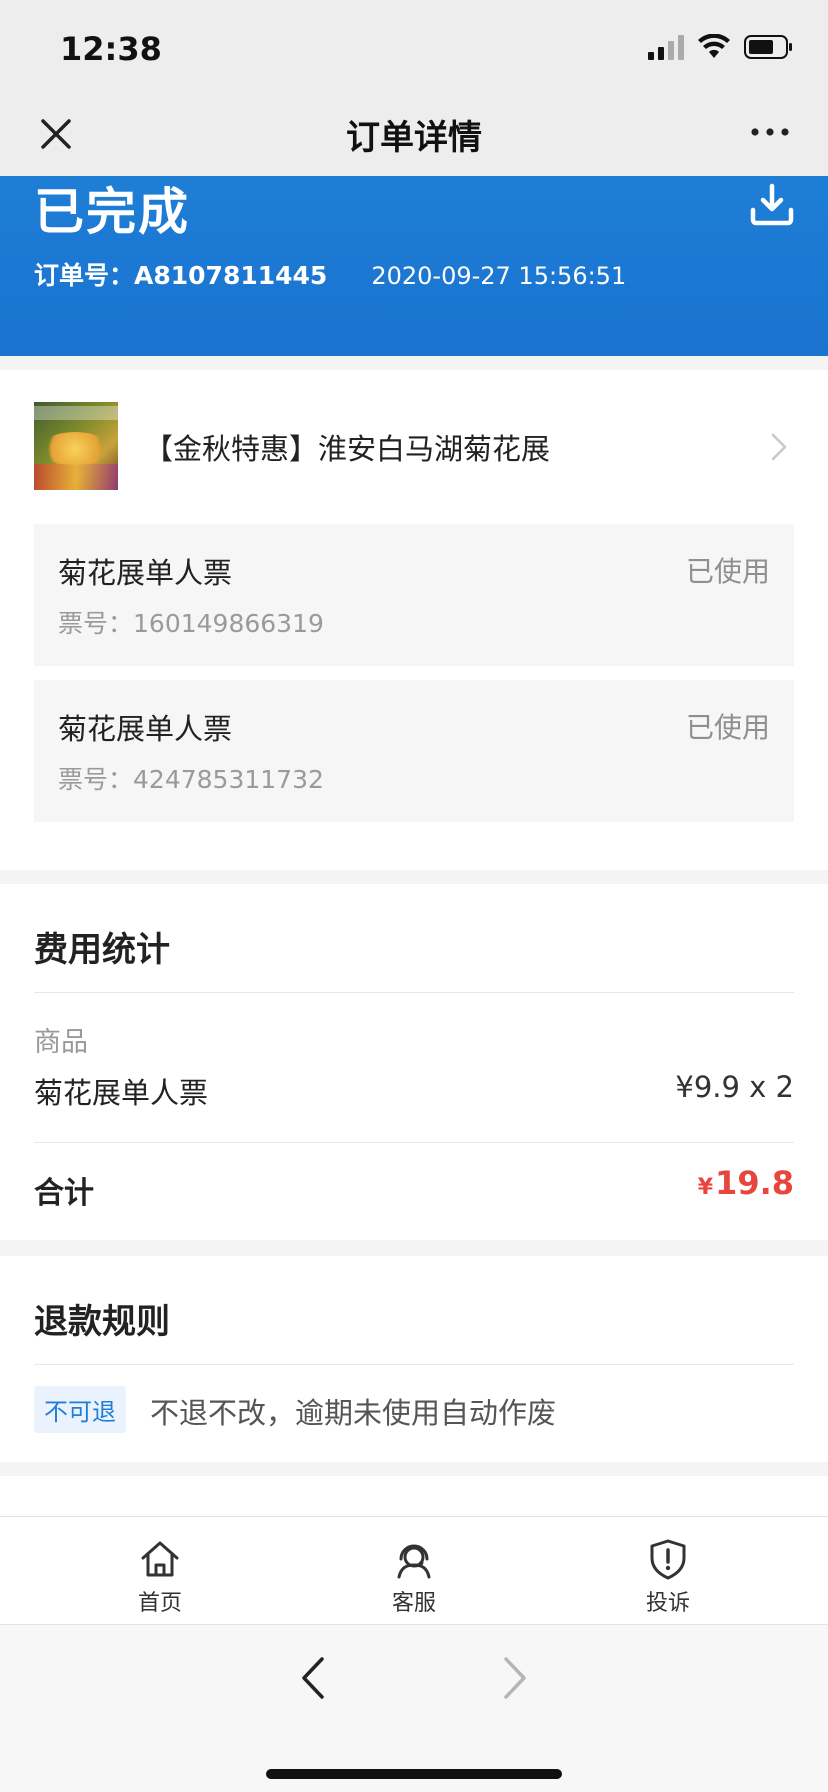 The image size is (828, 1792). Describe the element at coordinates (111, 49) in the screenshot. I see `status-time: 12:38` at that location.